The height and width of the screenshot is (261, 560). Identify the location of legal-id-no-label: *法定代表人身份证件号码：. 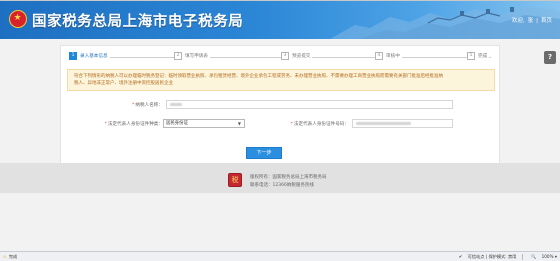
(319, 124).